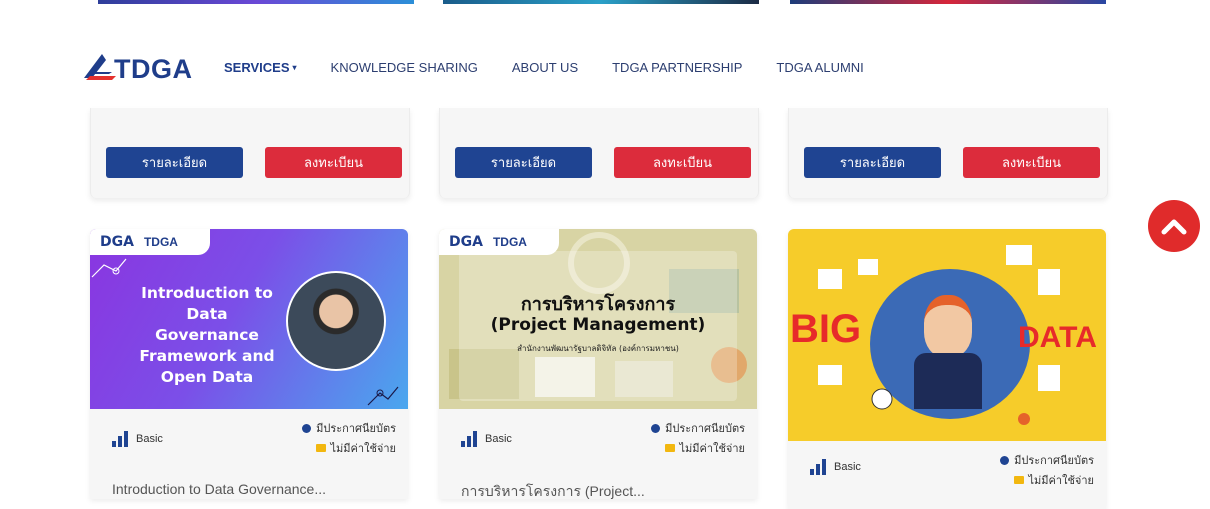 The image size is (1210, 509). I want to click on chevron-down-icon: ▾, so click(294, 67).